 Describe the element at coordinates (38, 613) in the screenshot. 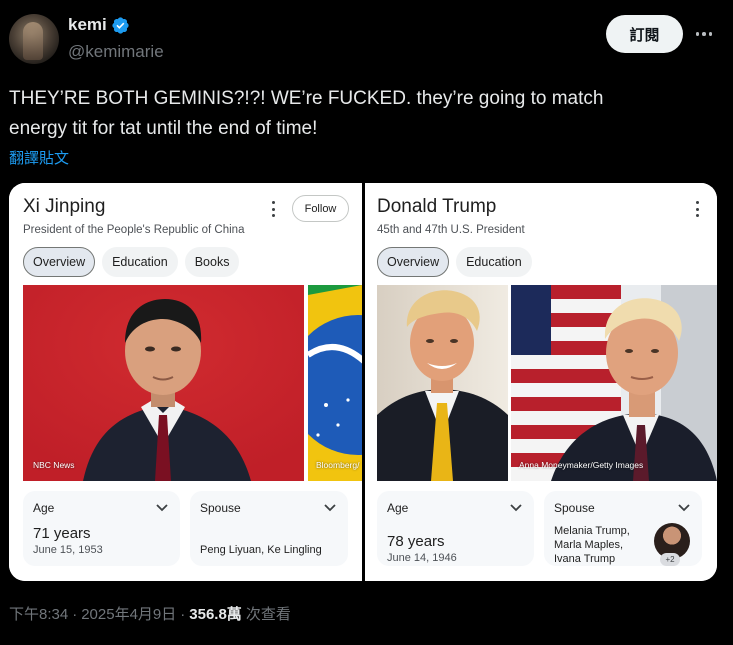

I see `tweet-time: 下午8:34` at that location.